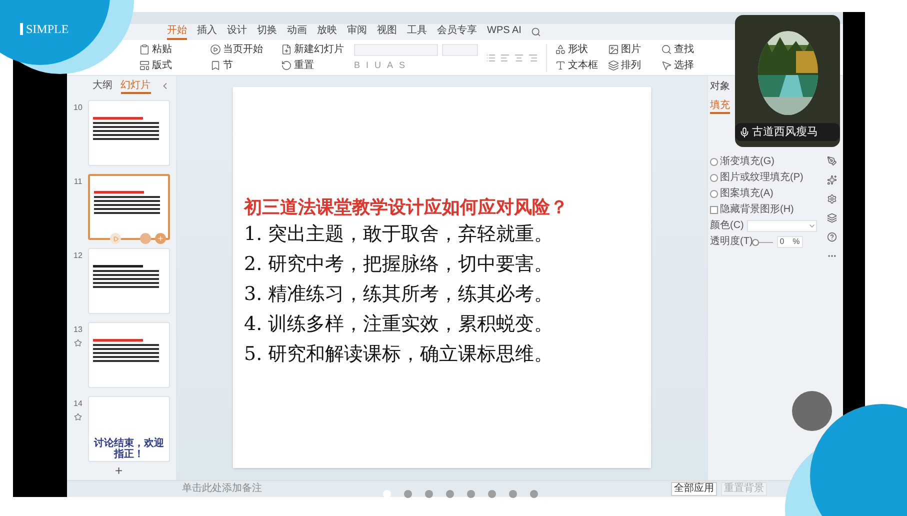 The height and width of the screenshot is (516, 907). What do you see at coordinates (694, 489) in the screenshot?
I see `panel-button: 全部应用` at bounding box center [694, 489].